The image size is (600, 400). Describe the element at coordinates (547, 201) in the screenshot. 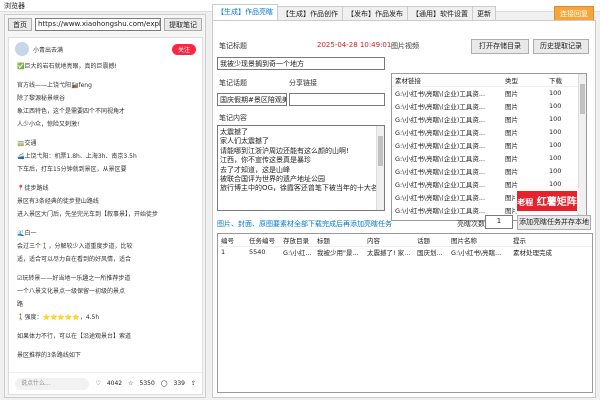

I see `logo-watermark: 老程 红薯矩阵` at that location.